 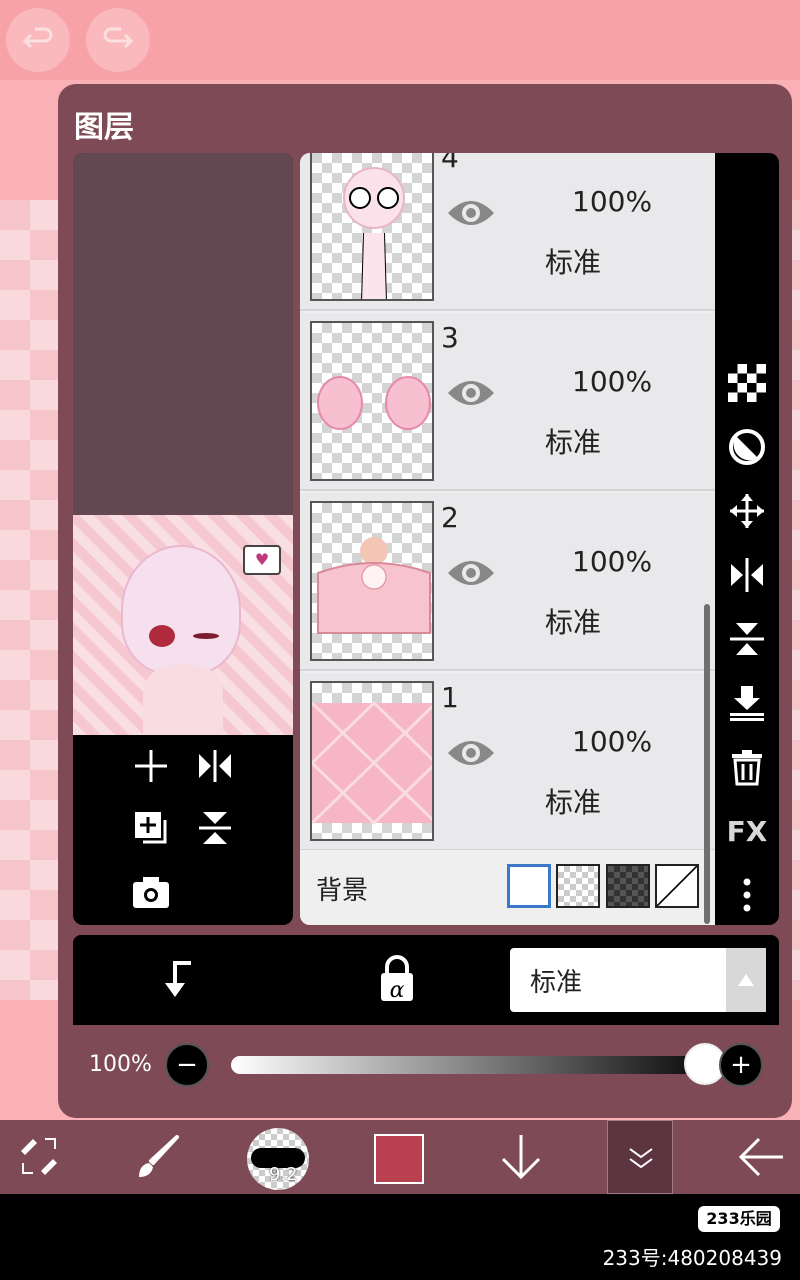 I want to click on back-button, so click(x=761, y=1157).